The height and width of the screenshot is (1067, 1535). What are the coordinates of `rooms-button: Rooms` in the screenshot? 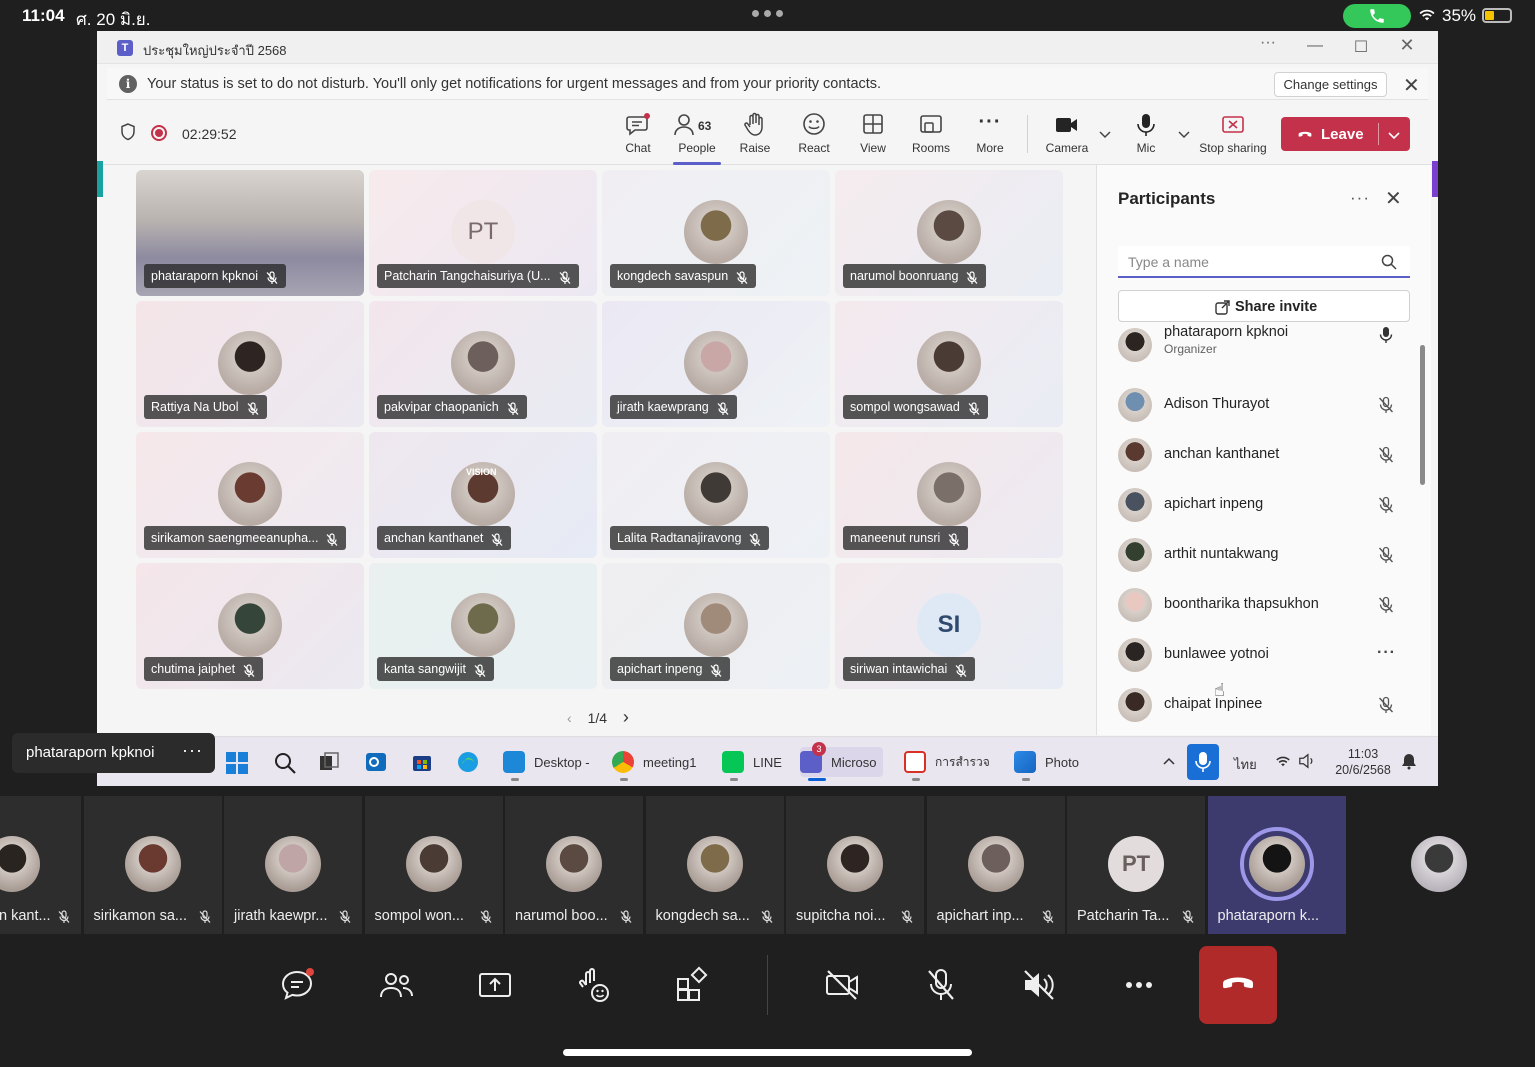 It's located at (931, 135).